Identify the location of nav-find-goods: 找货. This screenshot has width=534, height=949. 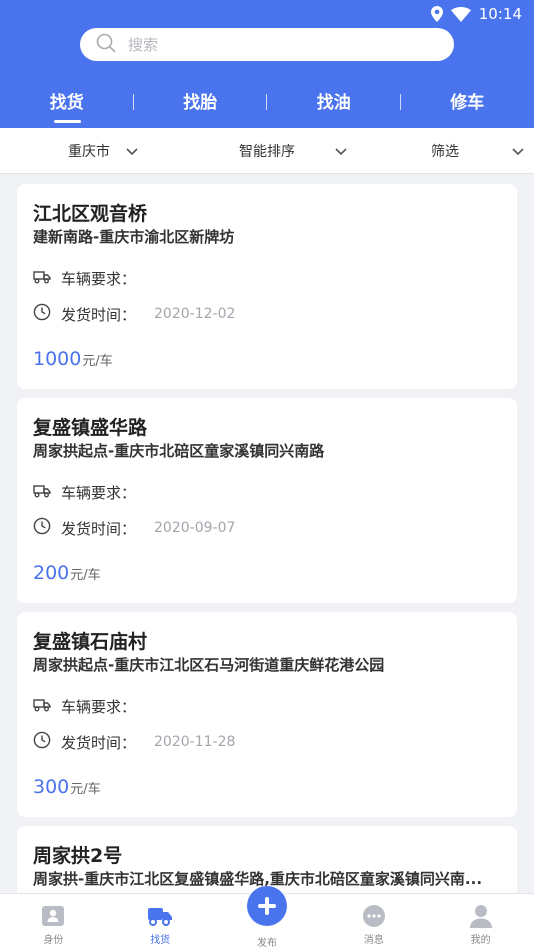
(160, 921).